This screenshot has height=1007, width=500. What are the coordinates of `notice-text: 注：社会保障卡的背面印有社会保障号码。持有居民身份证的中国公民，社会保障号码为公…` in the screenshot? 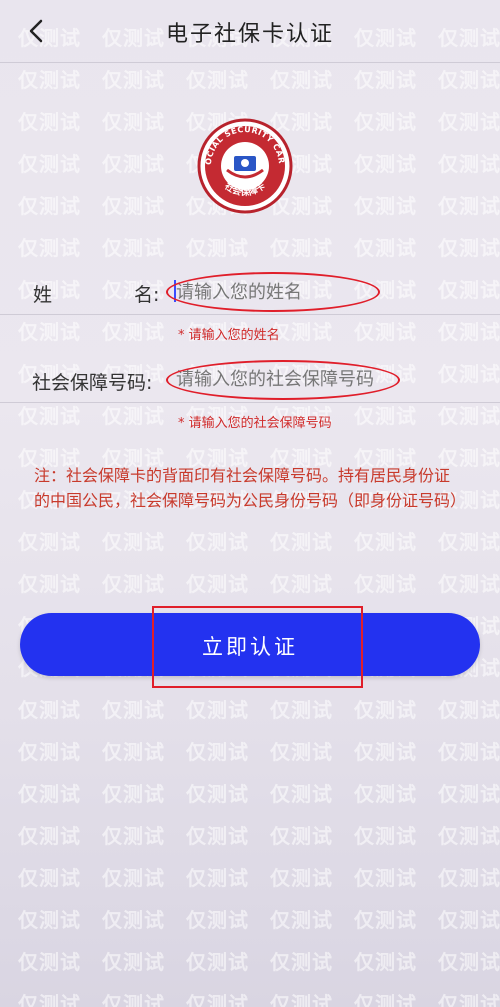 It's located at (250, 488).